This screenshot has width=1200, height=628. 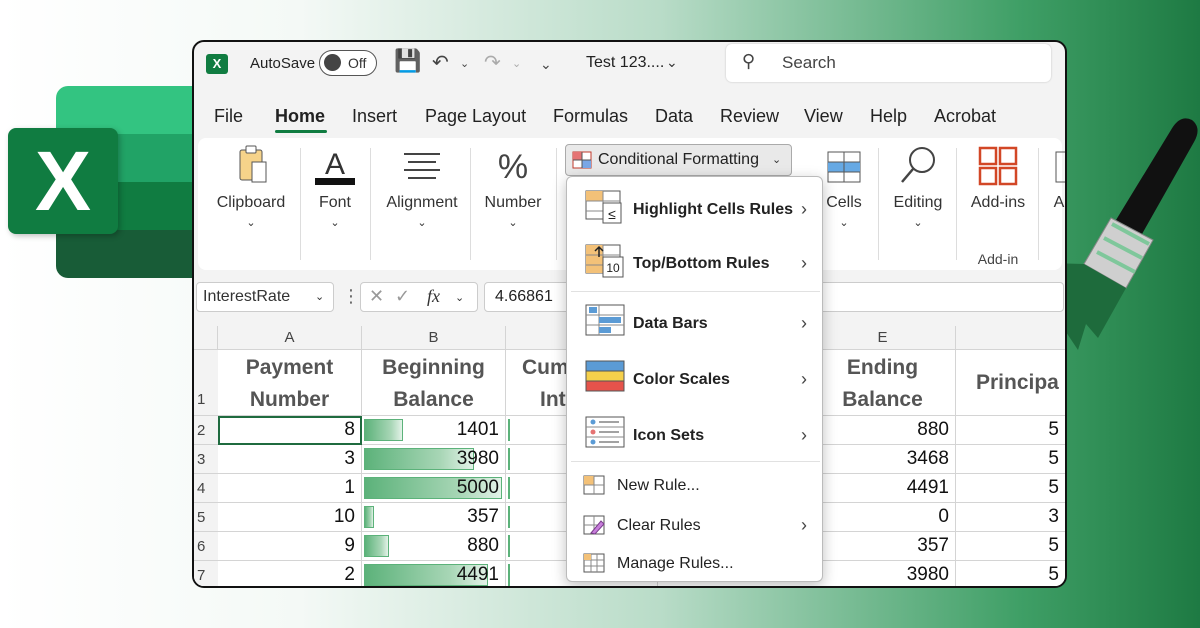 What do you see at coordinates (809, 62) in the screenshot?
I see `search-placeholder: Search` at bounding box center [809, 62].